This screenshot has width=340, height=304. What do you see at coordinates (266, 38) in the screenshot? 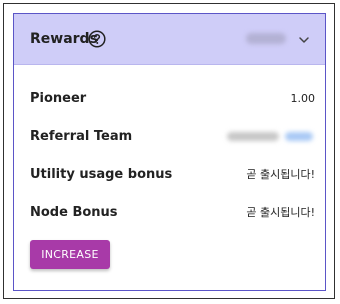
I see `reward-amount-blurred` at bounding box center [266, 38].